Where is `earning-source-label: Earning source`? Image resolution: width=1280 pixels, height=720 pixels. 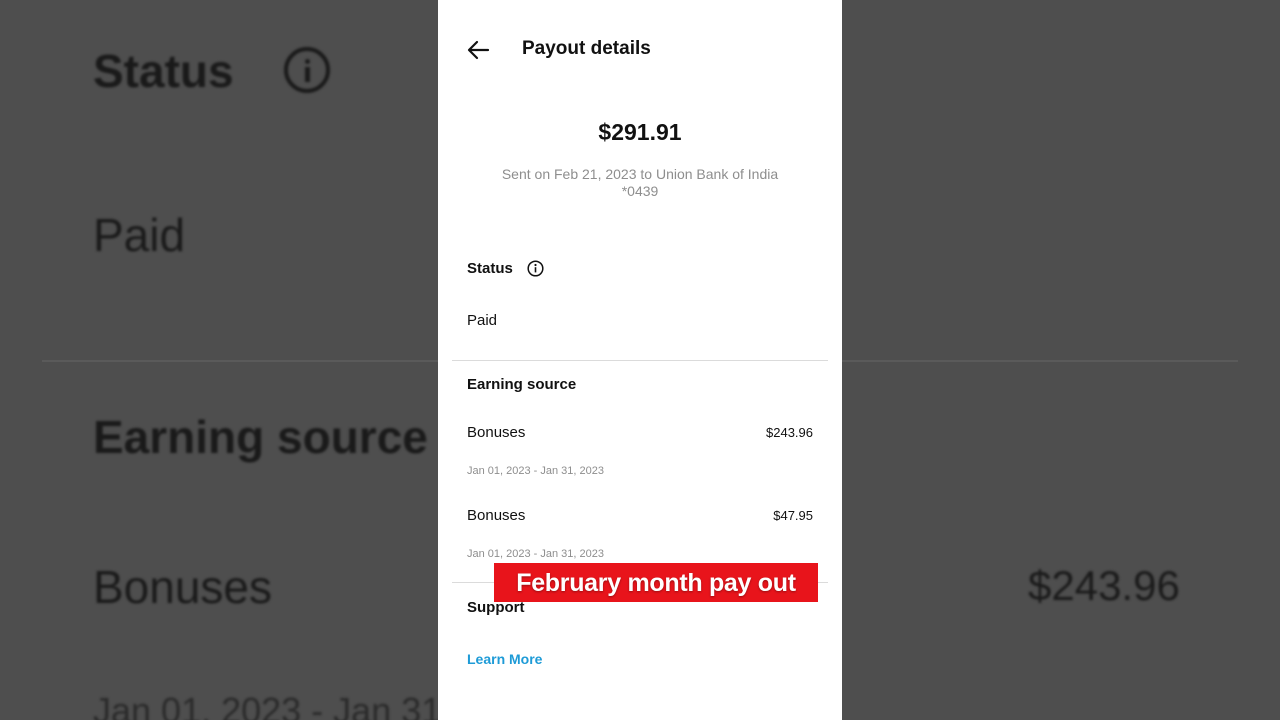
earning-source-label: Earning source is located at coordinates (522, 384).